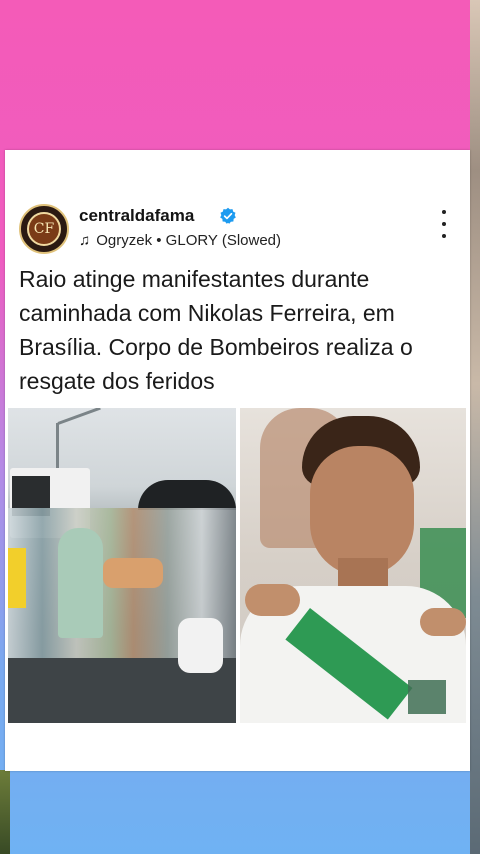 This screenshot has width=480, height=854. What do you see at coordinates (228, 215) in the screenshot?
I see `verified-badge-icon` at bounding box center [228, 215].